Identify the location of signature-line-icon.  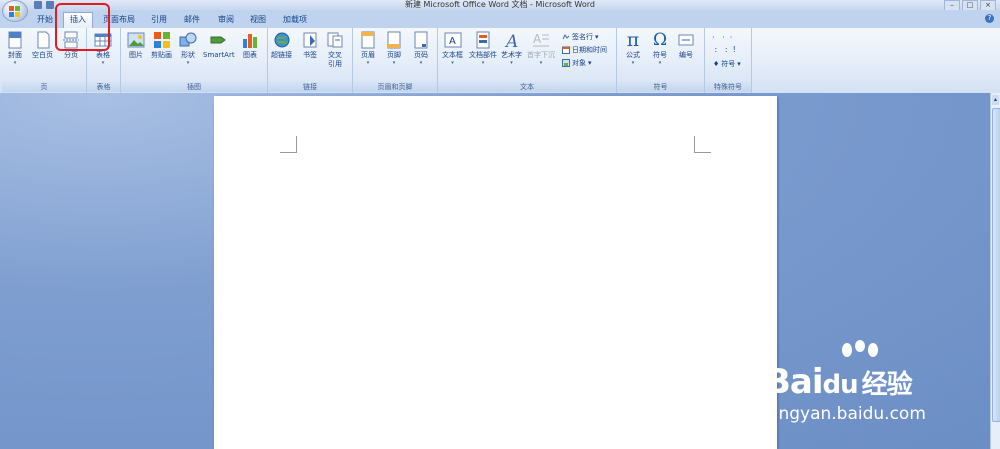
(566, 37).